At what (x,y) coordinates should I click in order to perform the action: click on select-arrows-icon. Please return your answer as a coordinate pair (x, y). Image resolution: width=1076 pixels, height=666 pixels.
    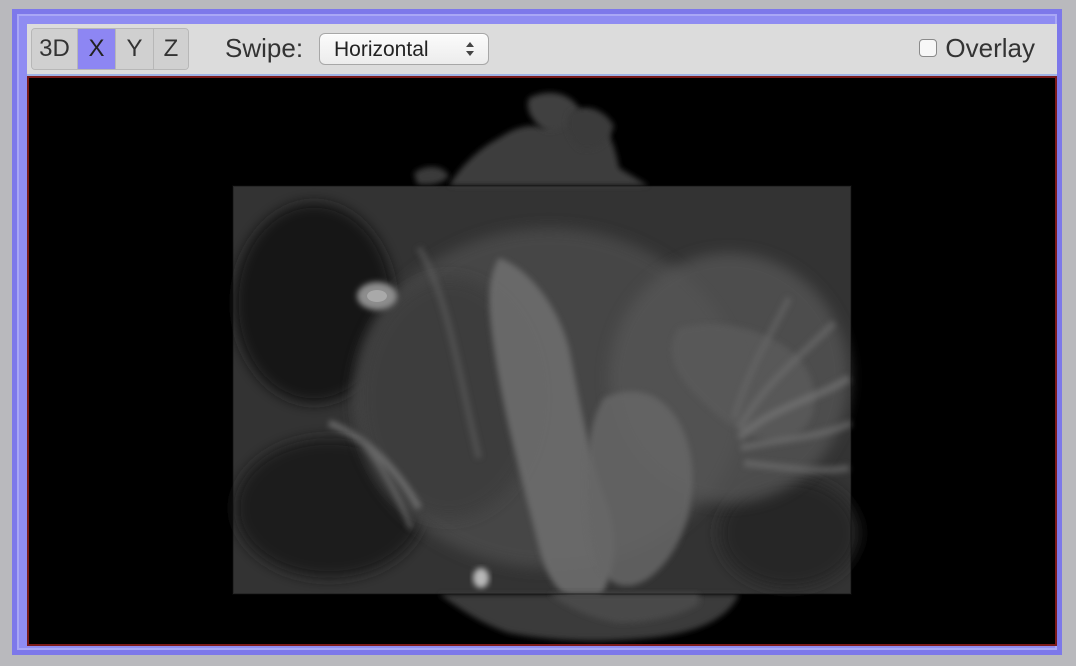
    Looking at the image, I should click on (470, 49).